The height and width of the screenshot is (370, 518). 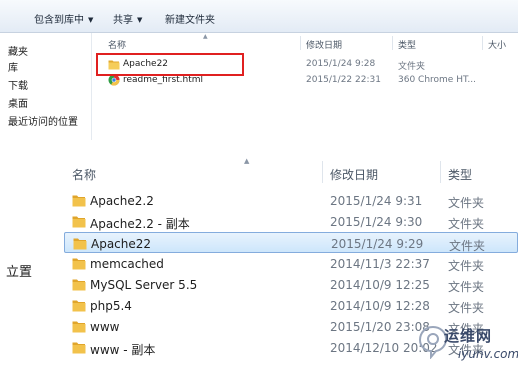 I want to click on file-name: Apache2.2 - 副本, so click(x=140, y=224).